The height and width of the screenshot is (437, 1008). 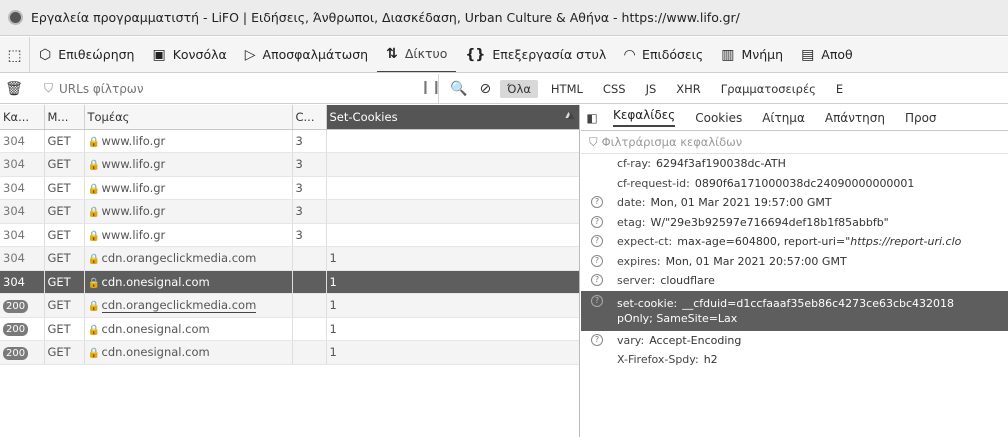 What do you see at coordinates (452, 117) in the screenshot?
I see `col-set-cookies-header: Set-Cookies ▲` at bounding box center [452, 117].